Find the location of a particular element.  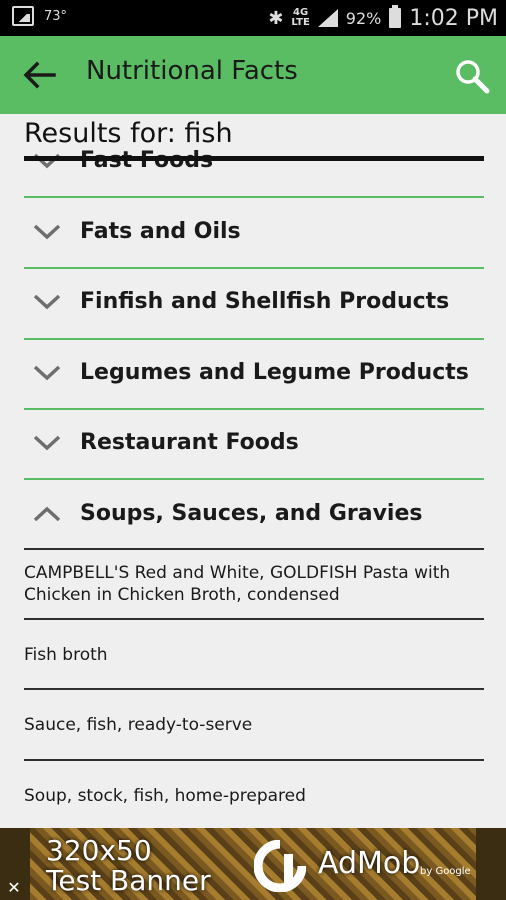

group-soups-sauces-gravies: Soups, Sauces, and Gravies is located at coordinates (254, 516).